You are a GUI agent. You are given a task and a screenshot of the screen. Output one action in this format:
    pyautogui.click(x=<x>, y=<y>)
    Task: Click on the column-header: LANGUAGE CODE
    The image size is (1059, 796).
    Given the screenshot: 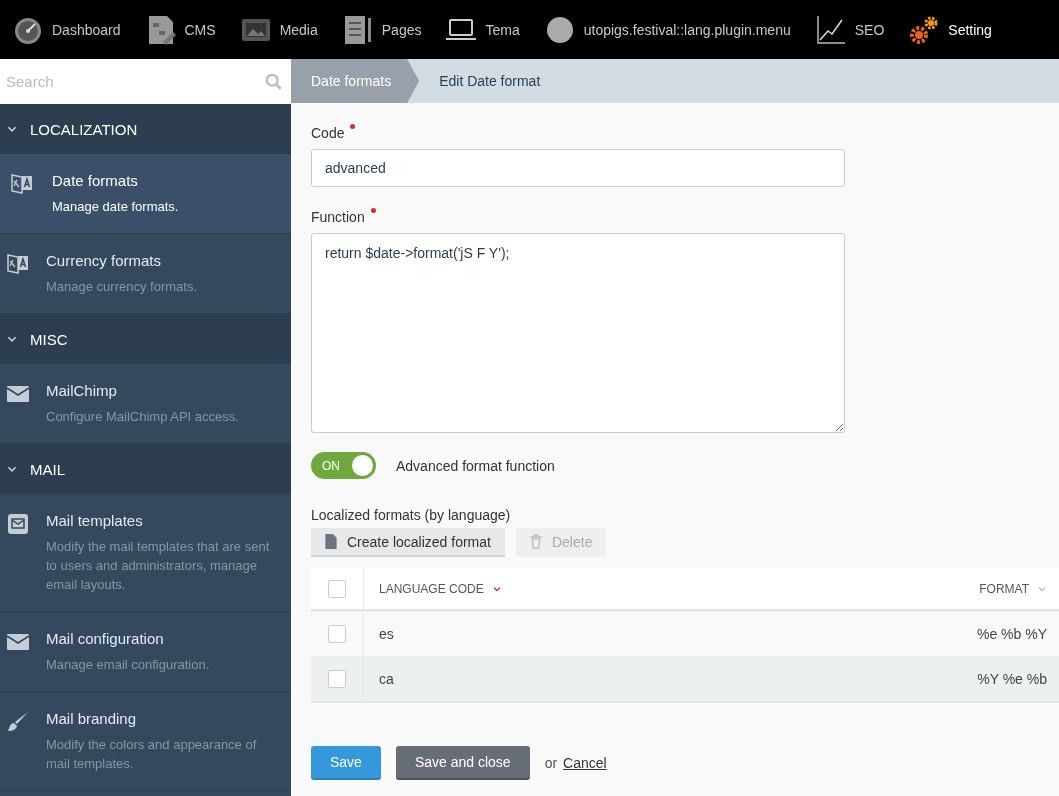 What is the action you would take?
    pyautogui.click(x=672, y=588)
    